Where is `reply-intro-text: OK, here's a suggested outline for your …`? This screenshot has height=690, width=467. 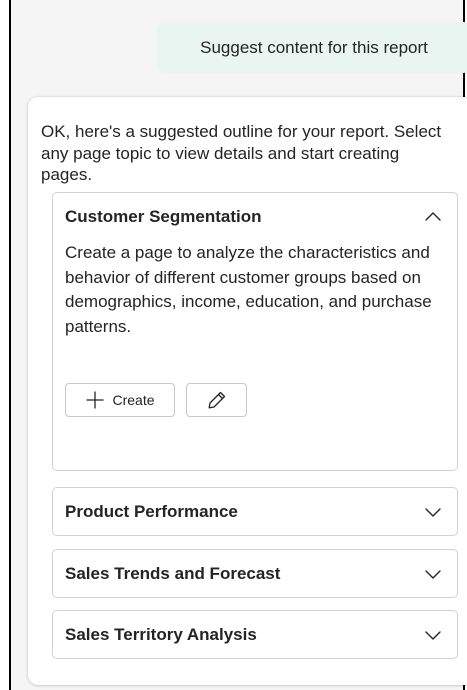
reply-intro-text: OK, here's a suggested outline for your … is located at coordinates (241, 153).